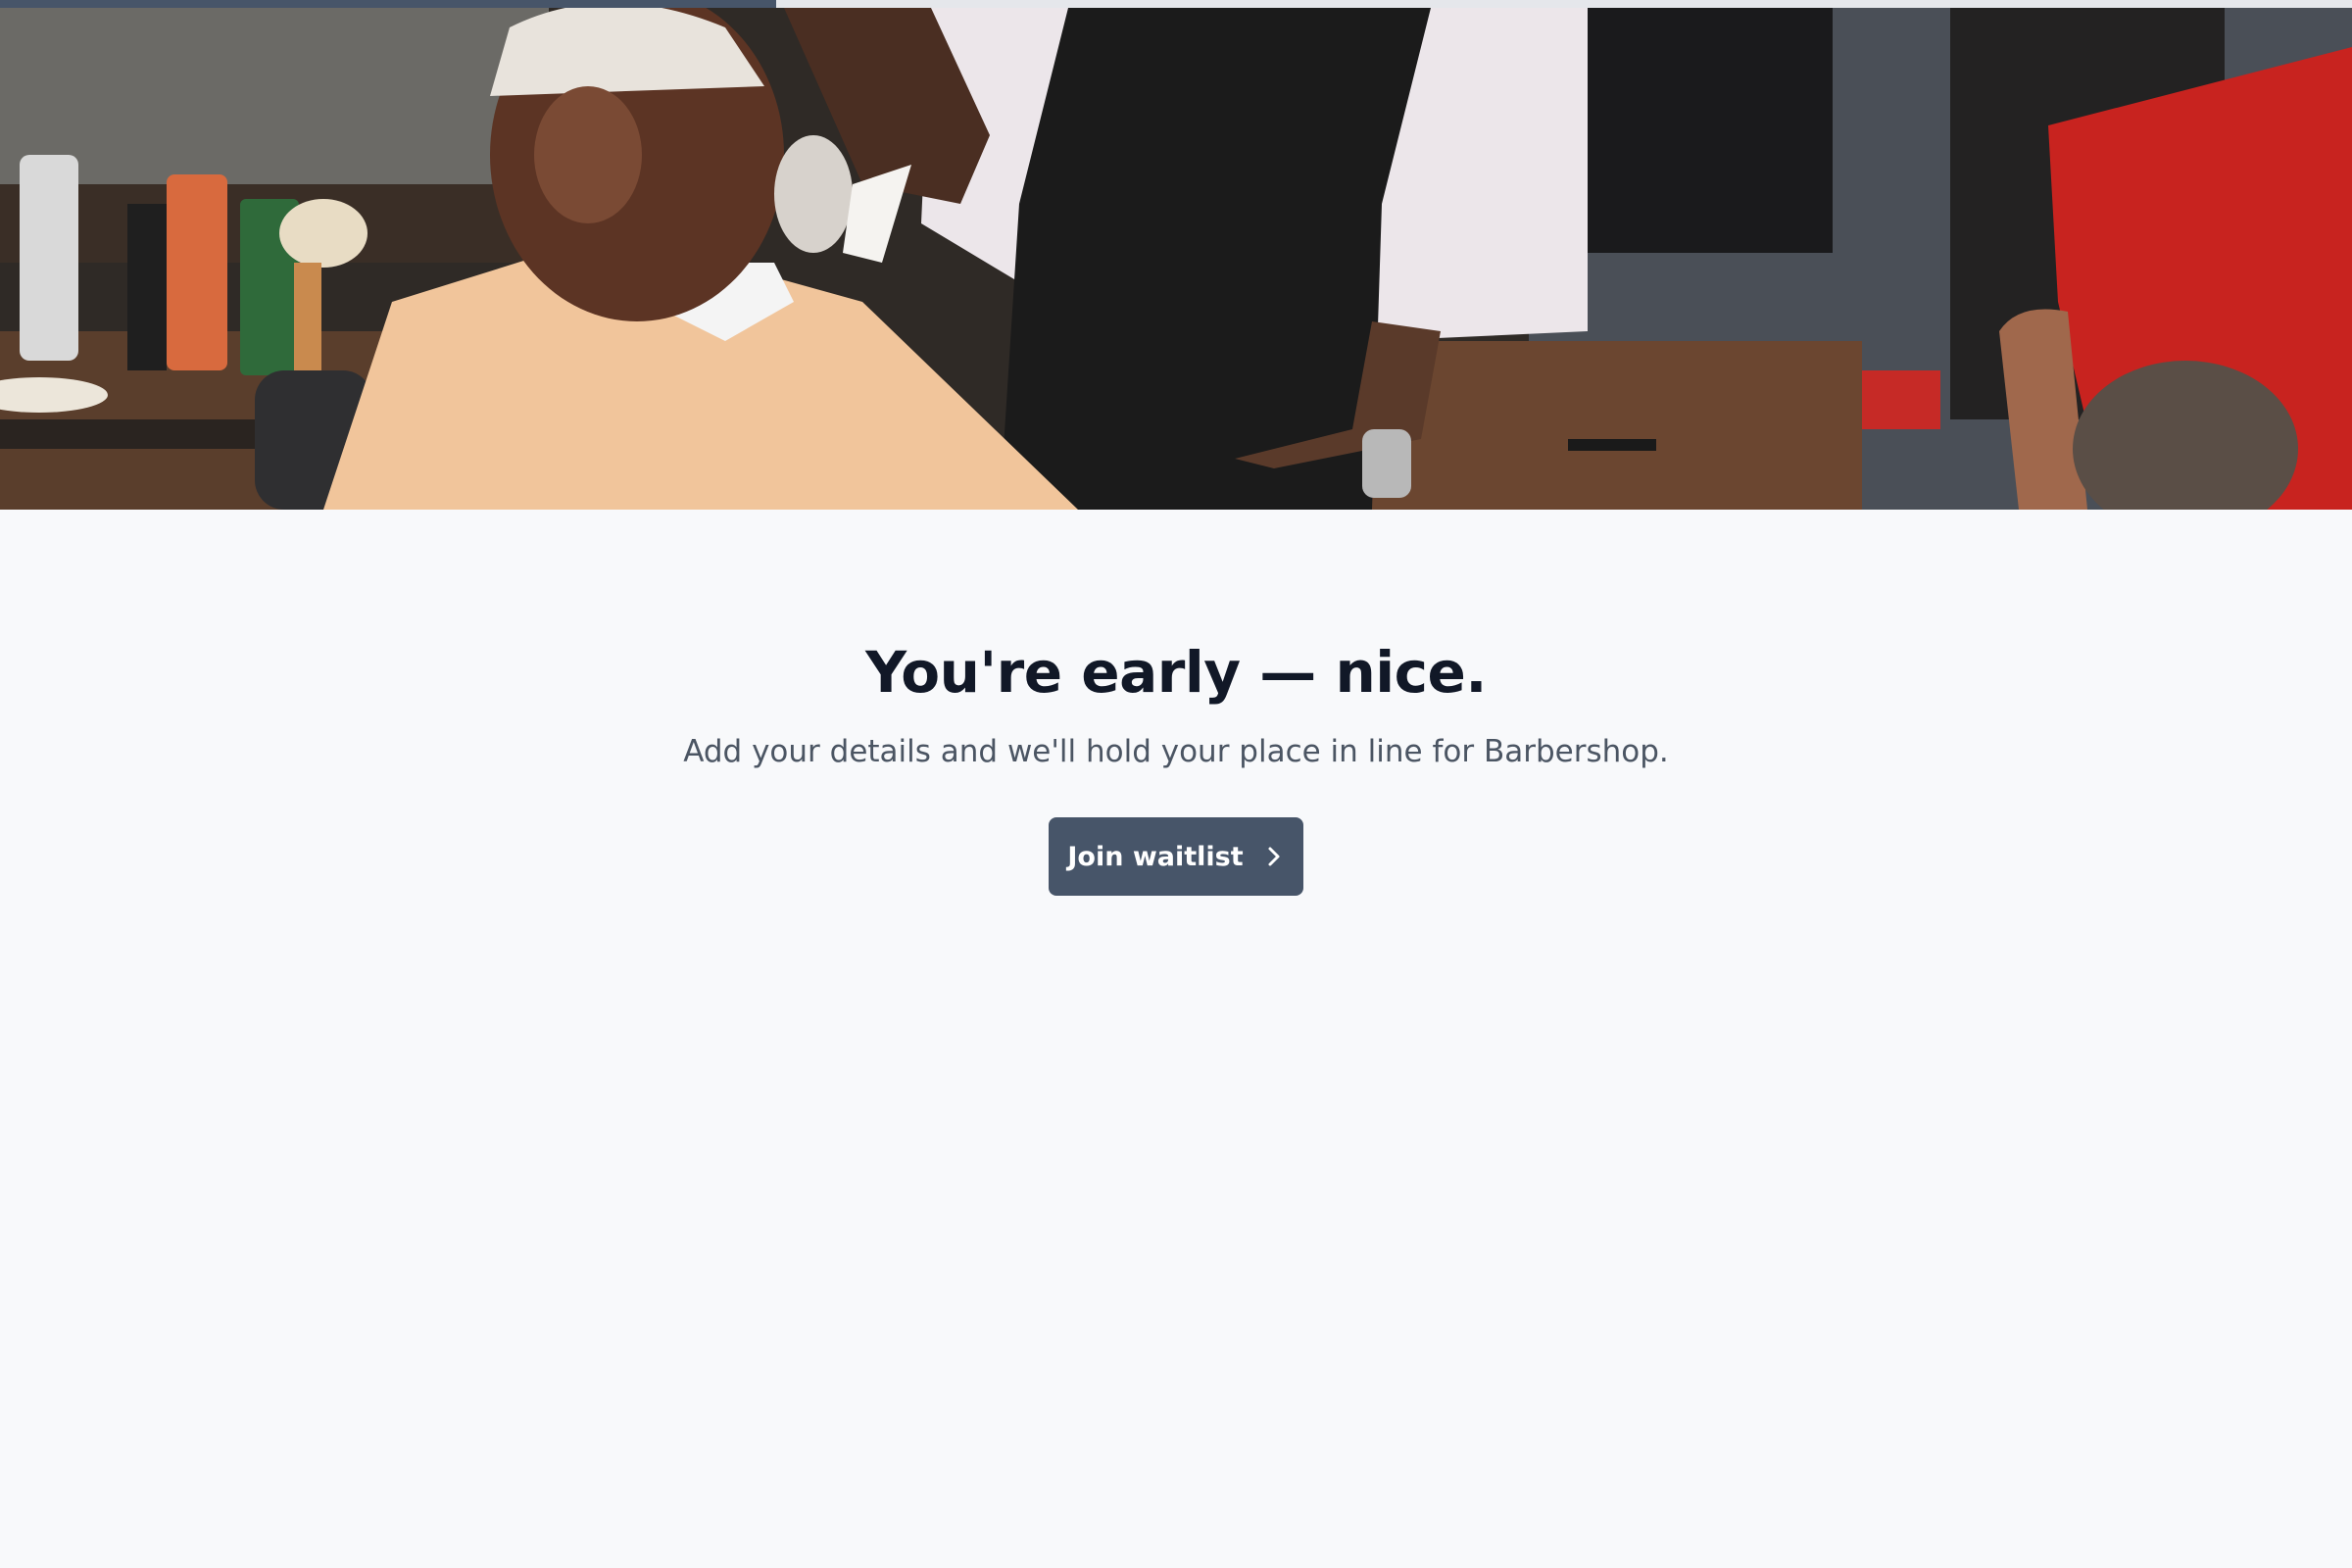  I want to click on join-waitlist-label: Join waitlist, so click(1155, 856).